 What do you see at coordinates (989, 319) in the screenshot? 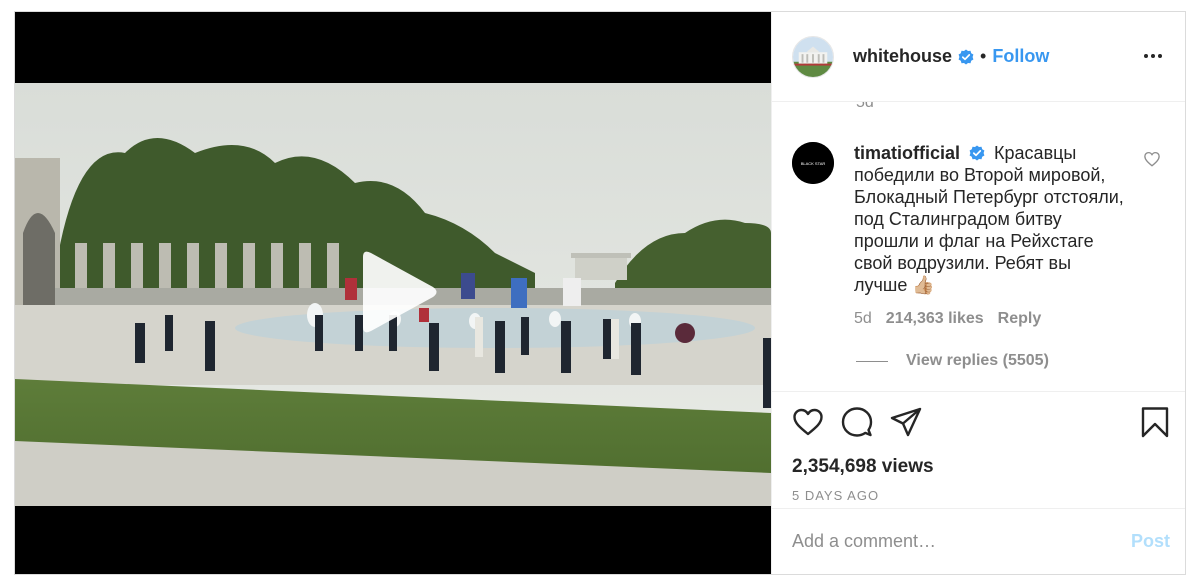
I see `comment-meta: 5d 214,363 likes Reply` at bounding box center [989, 319].